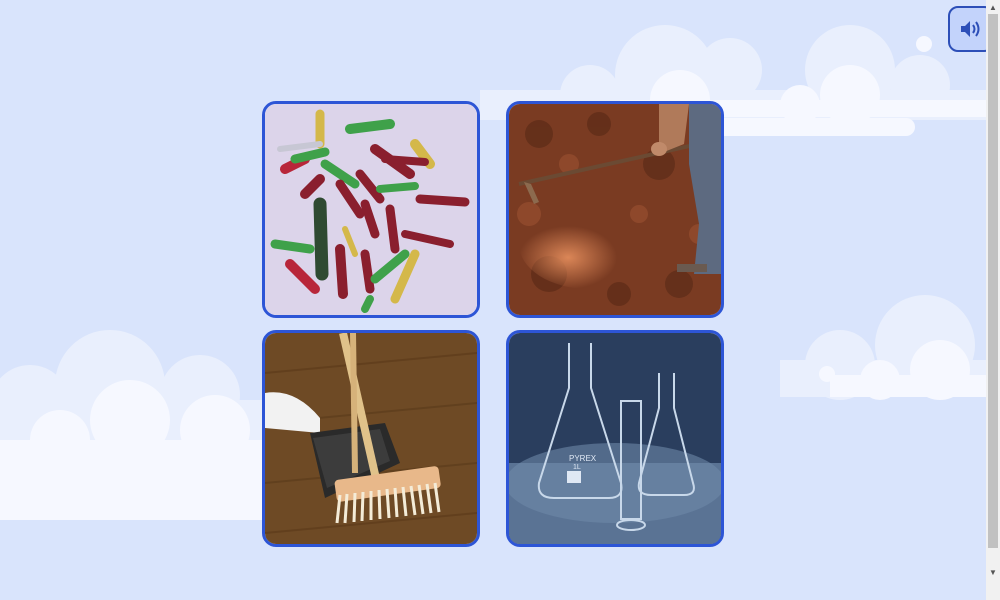  Describe the element at coordinates (993, 7) in the screenshot. I see `scroll-up-arrow-icon: ▲` at that location.